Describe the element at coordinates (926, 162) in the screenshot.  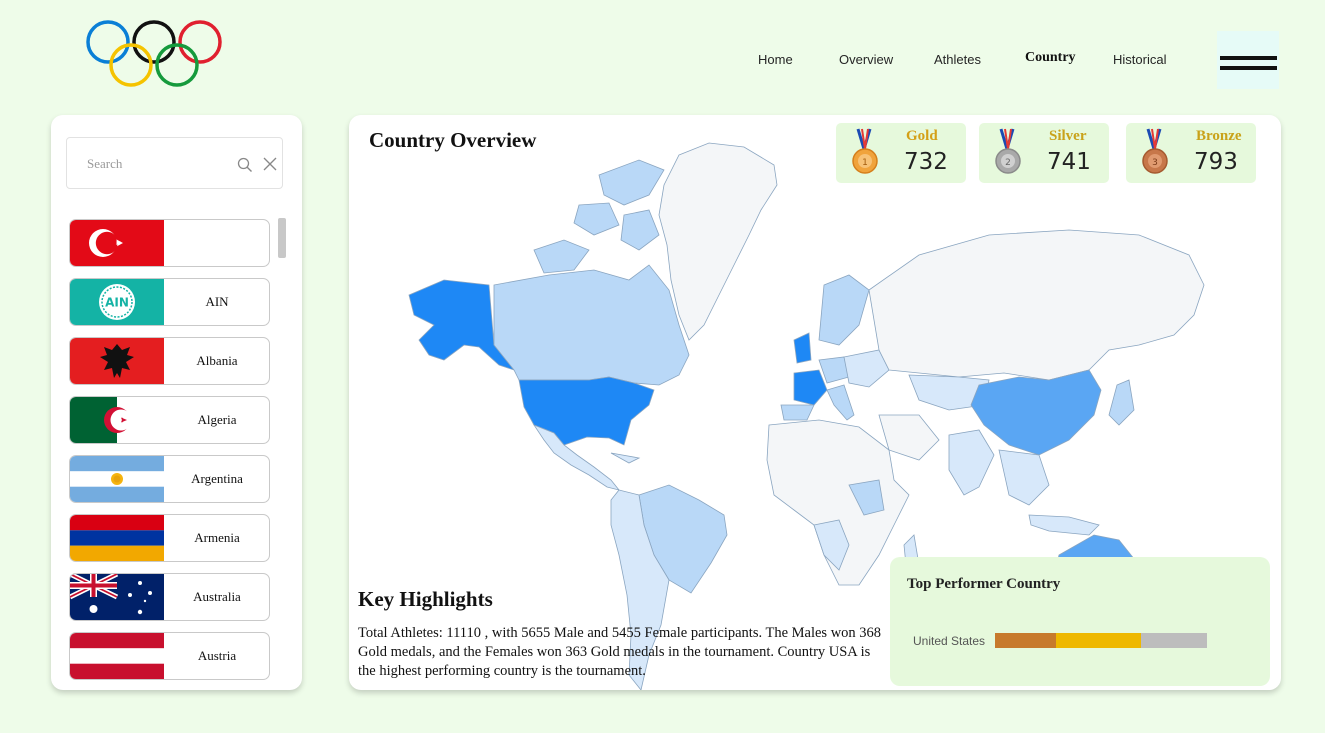
I see `gold-count: 732` at that location.